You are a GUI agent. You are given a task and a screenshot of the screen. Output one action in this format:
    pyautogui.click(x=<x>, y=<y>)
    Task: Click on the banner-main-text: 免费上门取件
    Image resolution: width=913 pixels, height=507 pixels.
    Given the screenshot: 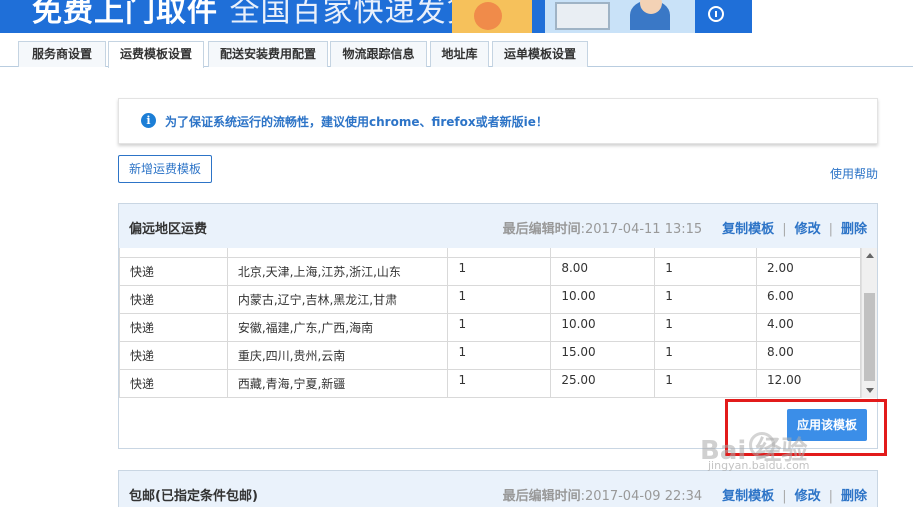 What is the action you would take?
    pyautogui.click(x=125, y=14)
    